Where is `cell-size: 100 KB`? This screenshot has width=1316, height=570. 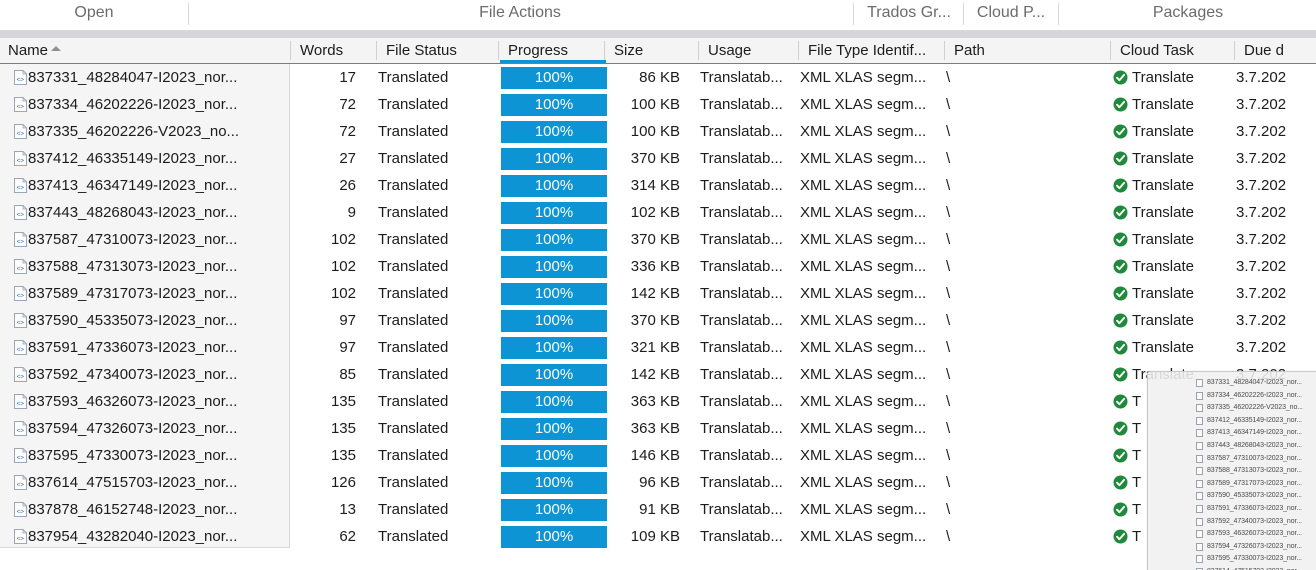
cell-size: 100 KB is located at coordinates (655, 131).